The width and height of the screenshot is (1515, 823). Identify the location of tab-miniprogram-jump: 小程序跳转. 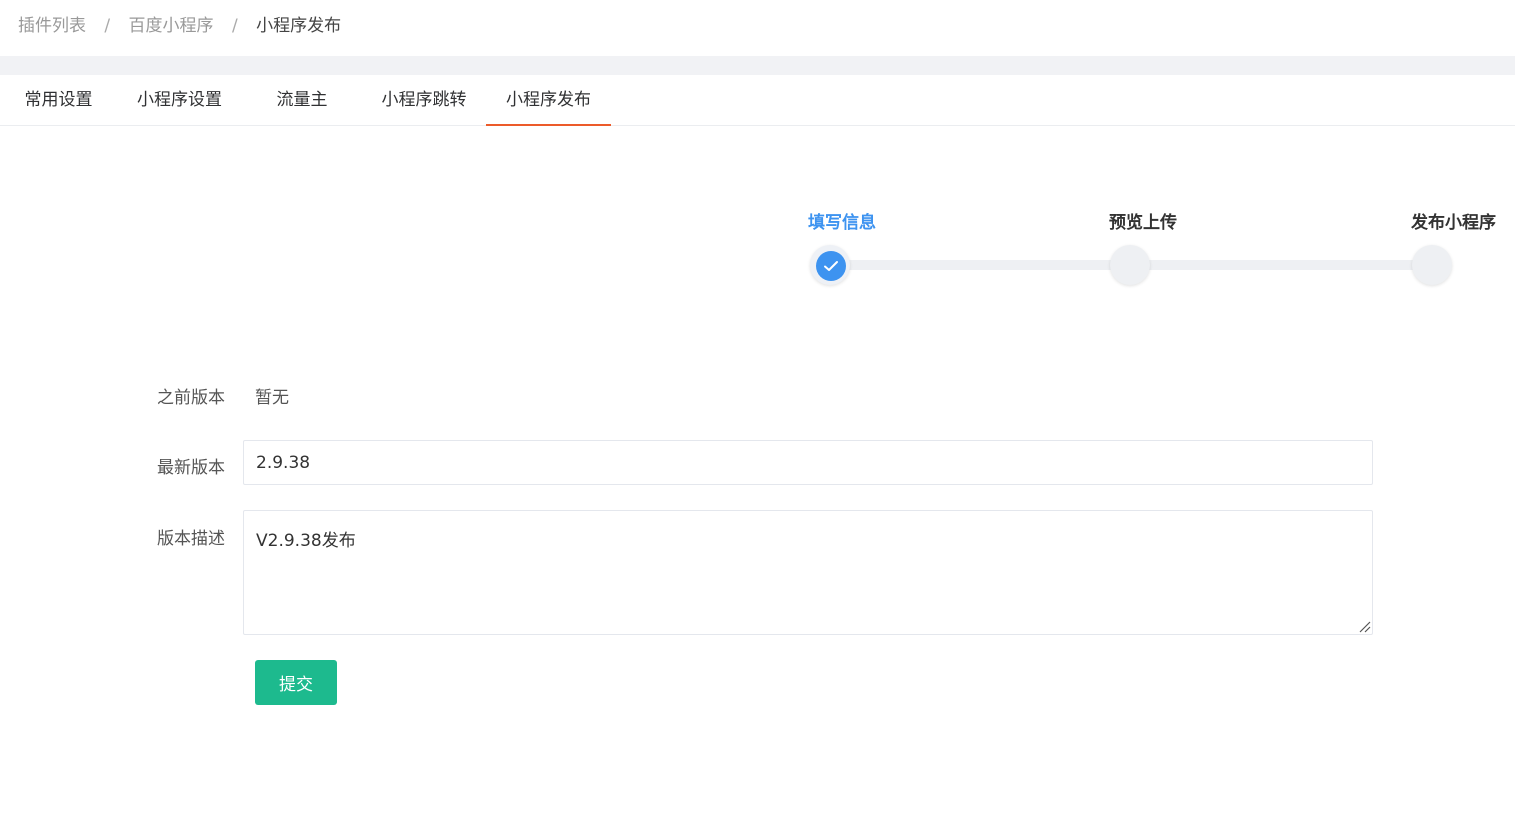
(424, 100).